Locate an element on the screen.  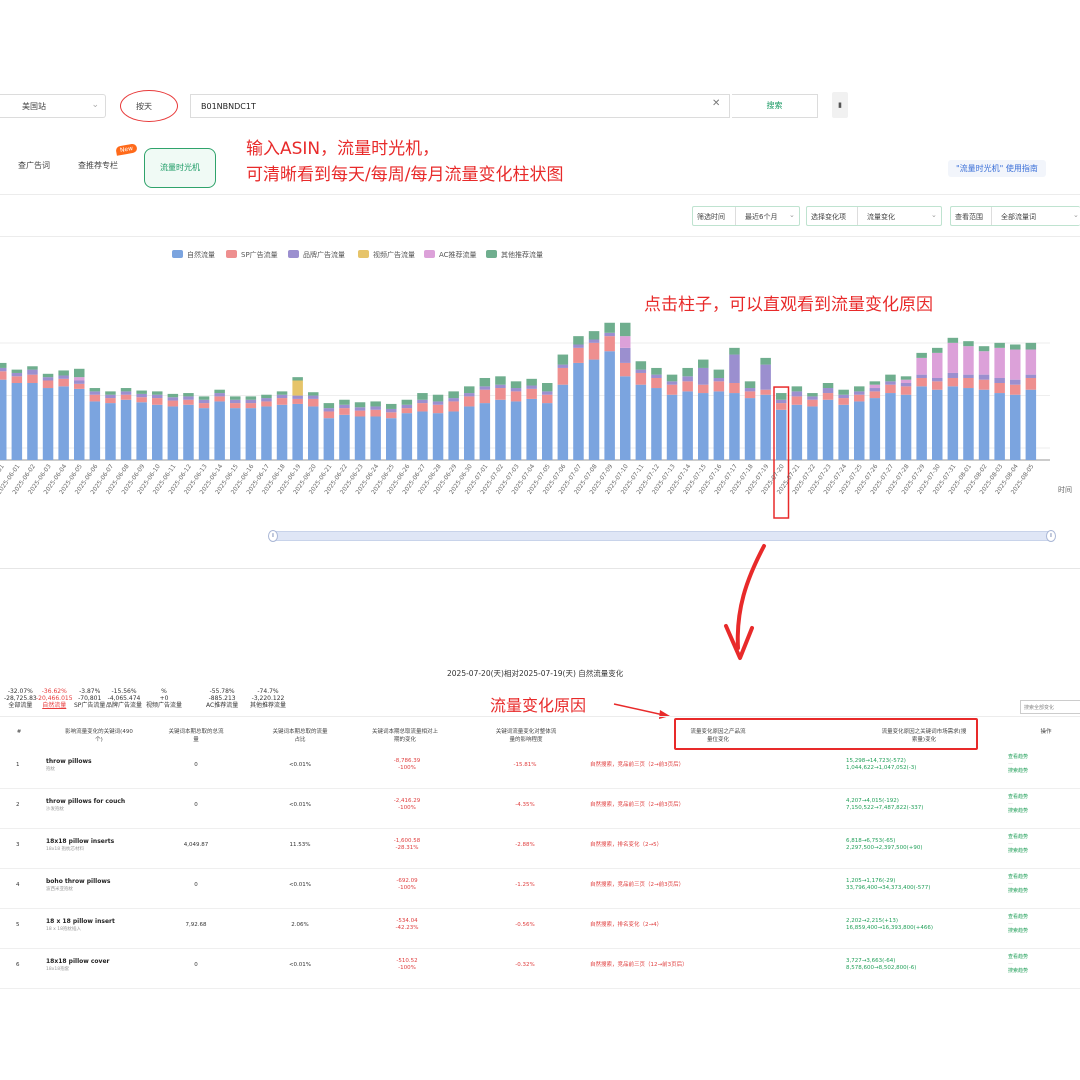
legend-item: 其他推荐流量 is located at coordinates (514, 255).